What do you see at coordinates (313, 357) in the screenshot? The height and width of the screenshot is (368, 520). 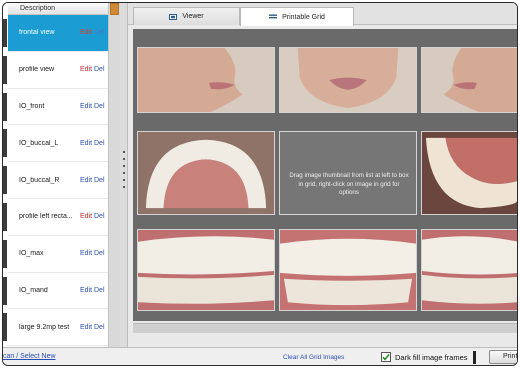 I see `clear-all-grid-images-link: Clear All Grid Images` at bounding box center [313, 357].